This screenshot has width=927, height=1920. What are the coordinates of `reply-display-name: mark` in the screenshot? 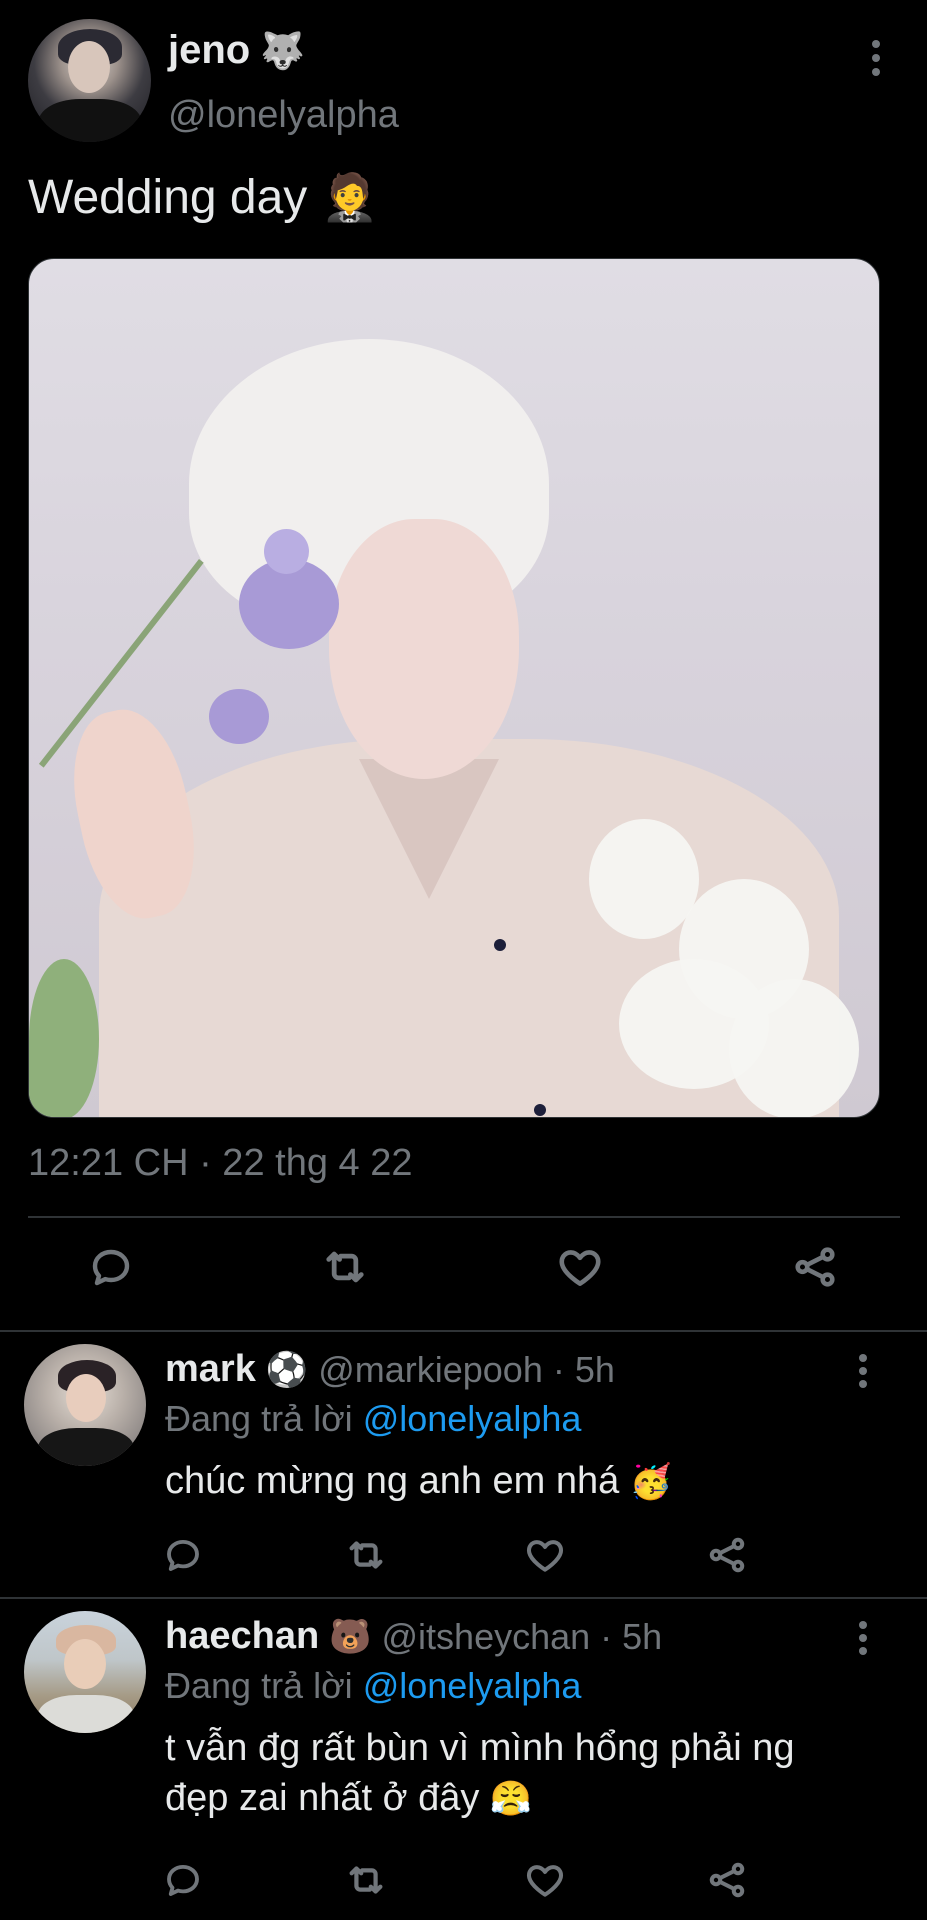 It's located at (210, 1369).